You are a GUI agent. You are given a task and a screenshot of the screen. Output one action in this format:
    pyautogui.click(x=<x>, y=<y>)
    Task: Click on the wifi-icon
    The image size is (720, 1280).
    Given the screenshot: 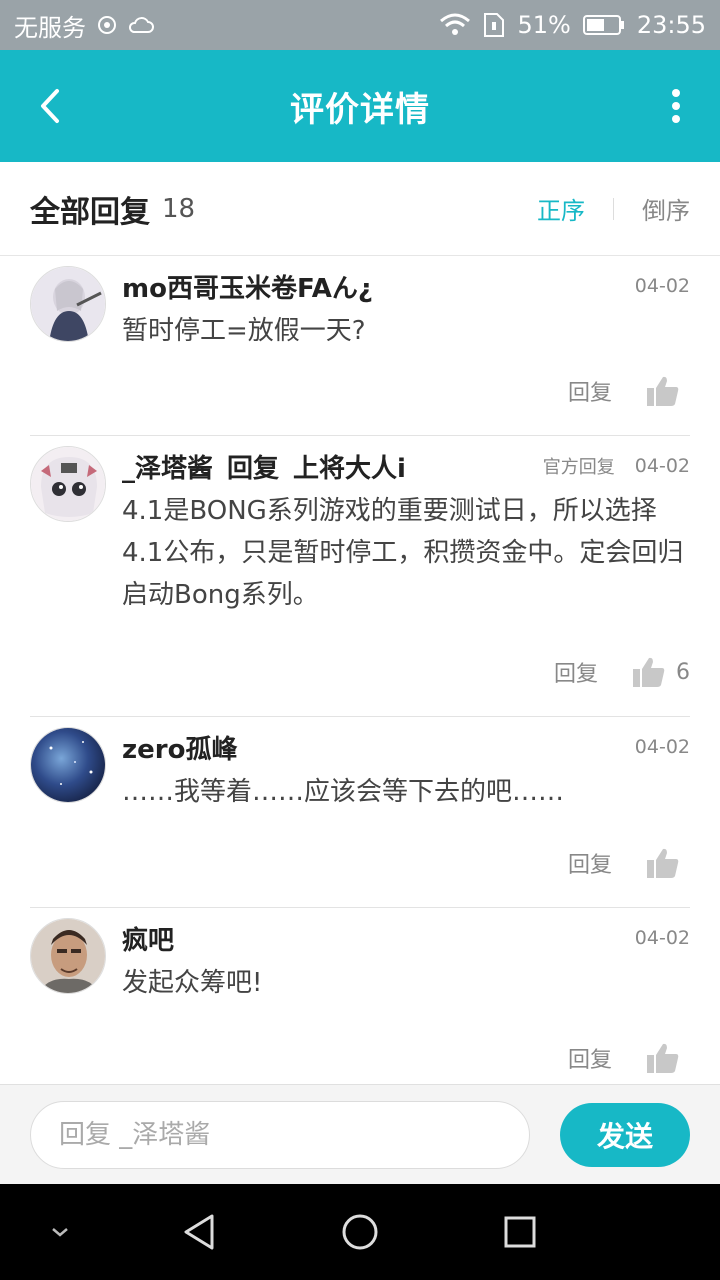 What is the action you would take?
    pyautogui.click(x=455, y=25)
    